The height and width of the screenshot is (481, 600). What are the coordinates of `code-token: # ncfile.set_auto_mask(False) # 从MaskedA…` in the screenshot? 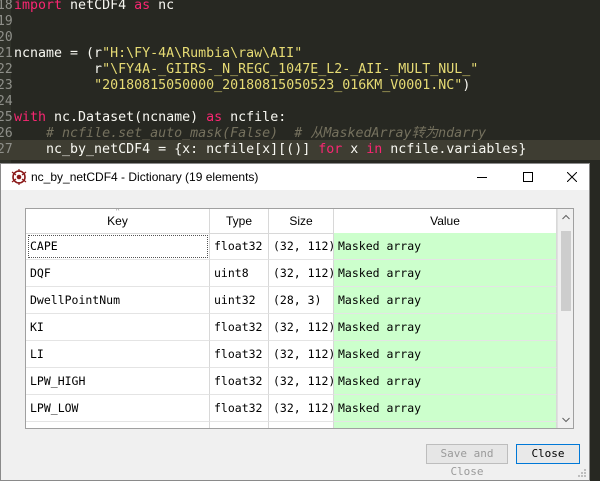 It's located at (266, 133).